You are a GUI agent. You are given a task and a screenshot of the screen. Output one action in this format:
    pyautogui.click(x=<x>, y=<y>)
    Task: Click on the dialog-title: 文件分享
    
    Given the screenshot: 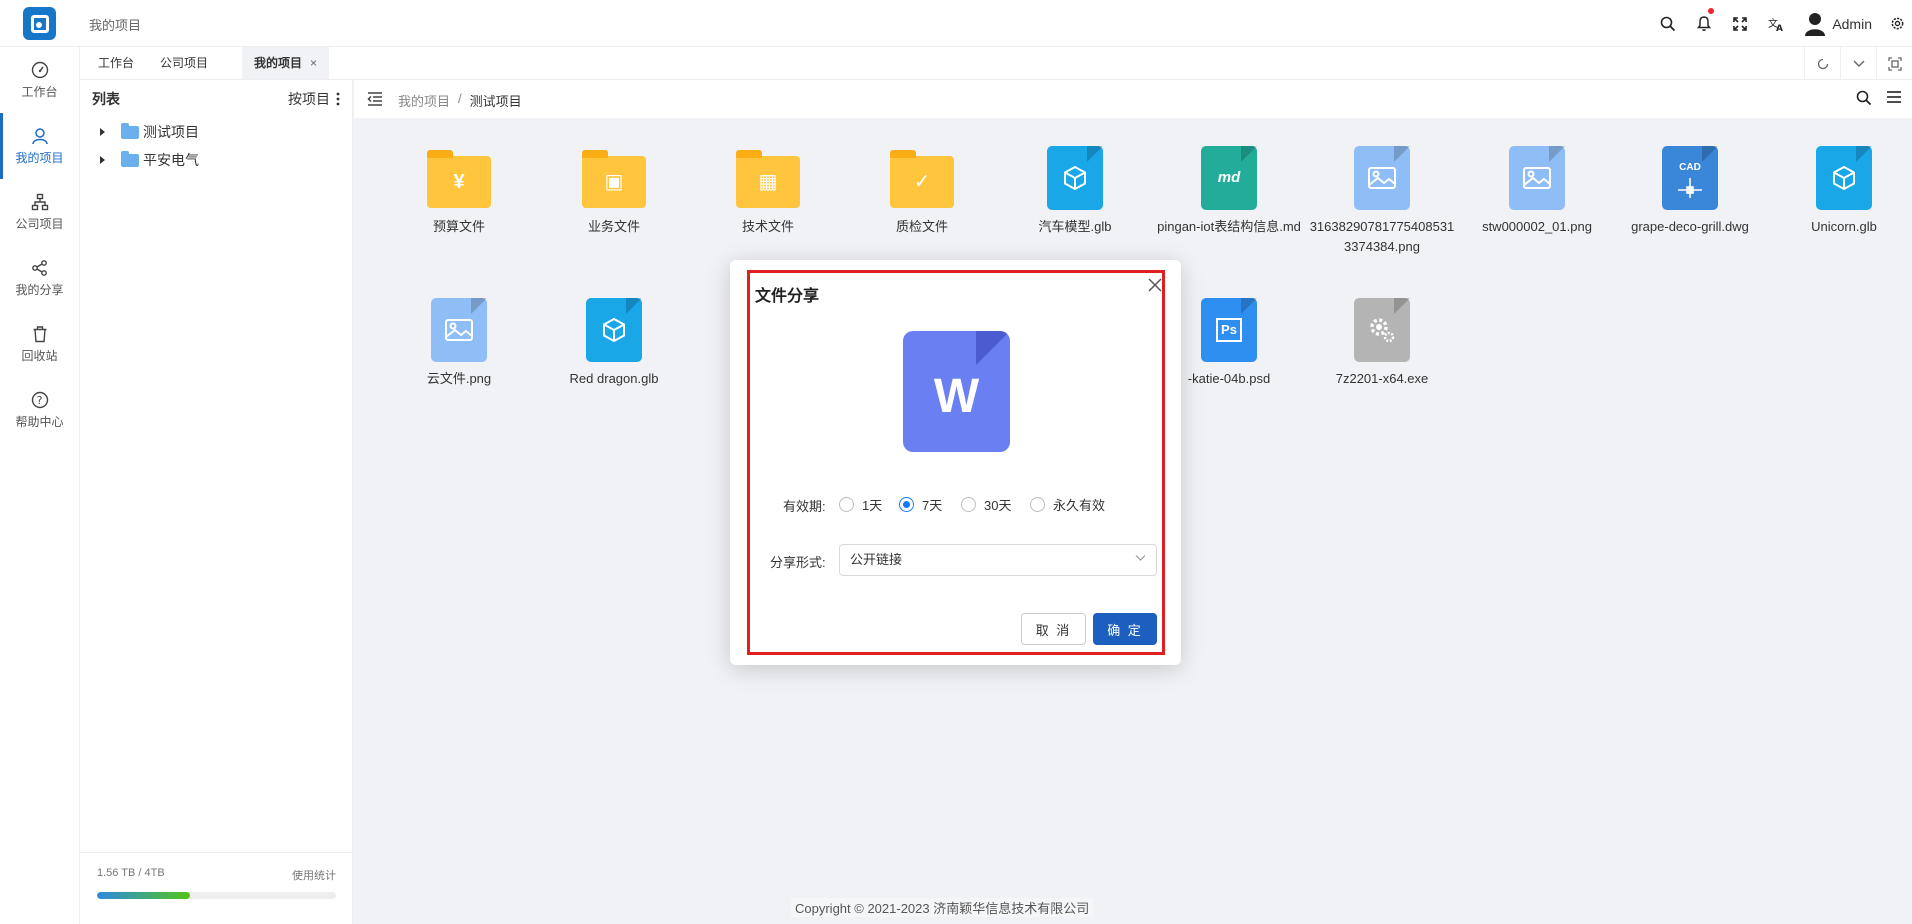 What is the action you would take?
    pyautogui.click(x=787, y=296)
    